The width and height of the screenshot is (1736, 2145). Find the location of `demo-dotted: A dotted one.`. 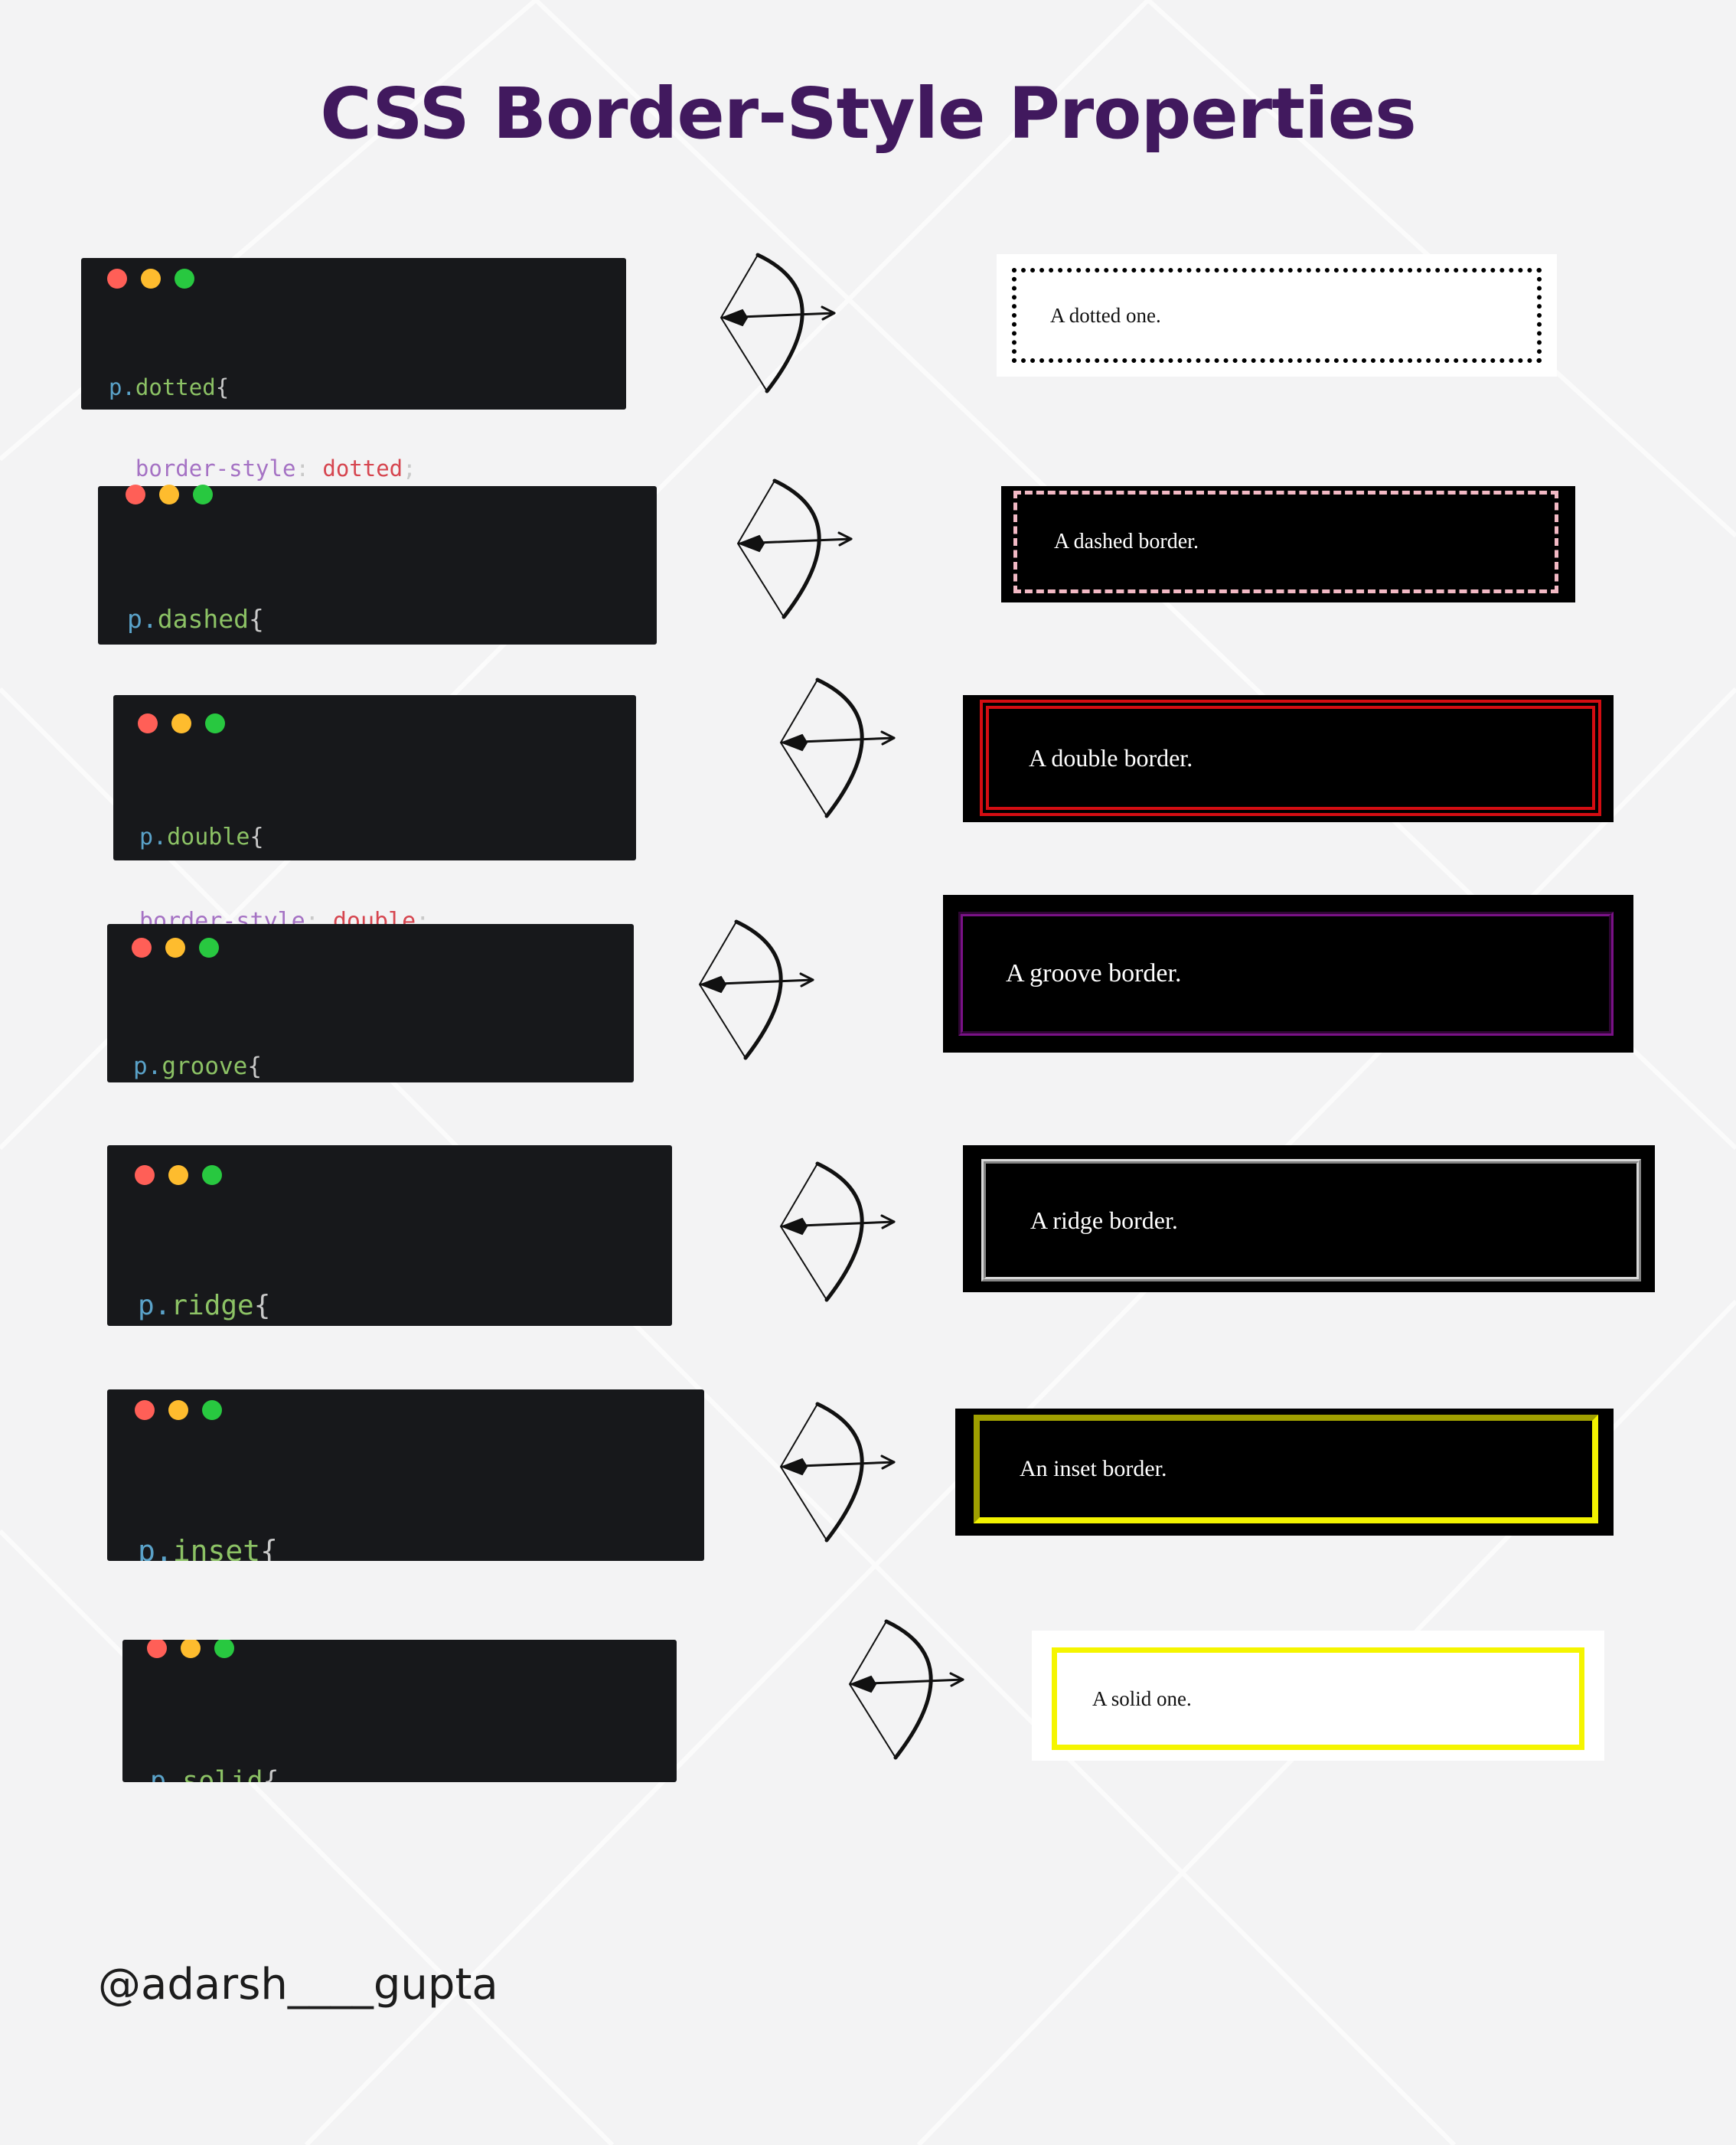

demo-dotted: A dotted one. is located at coordinates (1277, 315).